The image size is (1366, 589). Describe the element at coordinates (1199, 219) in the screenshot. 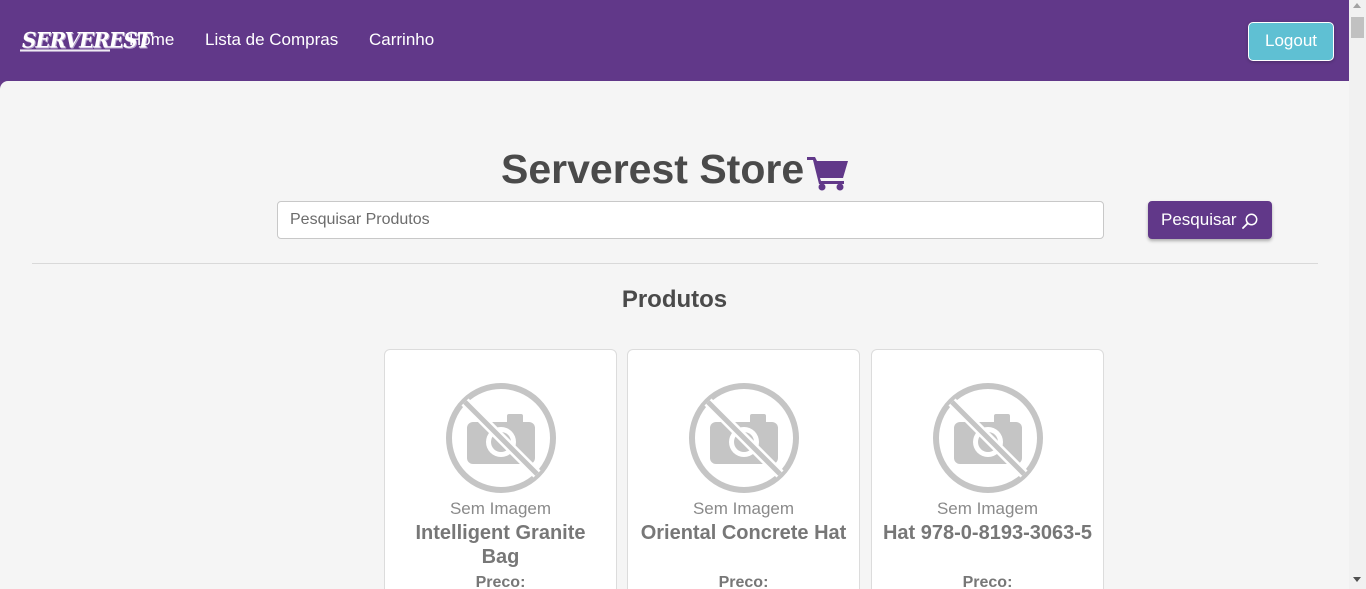

I see `search-button-label: Pesquisar` at that location.